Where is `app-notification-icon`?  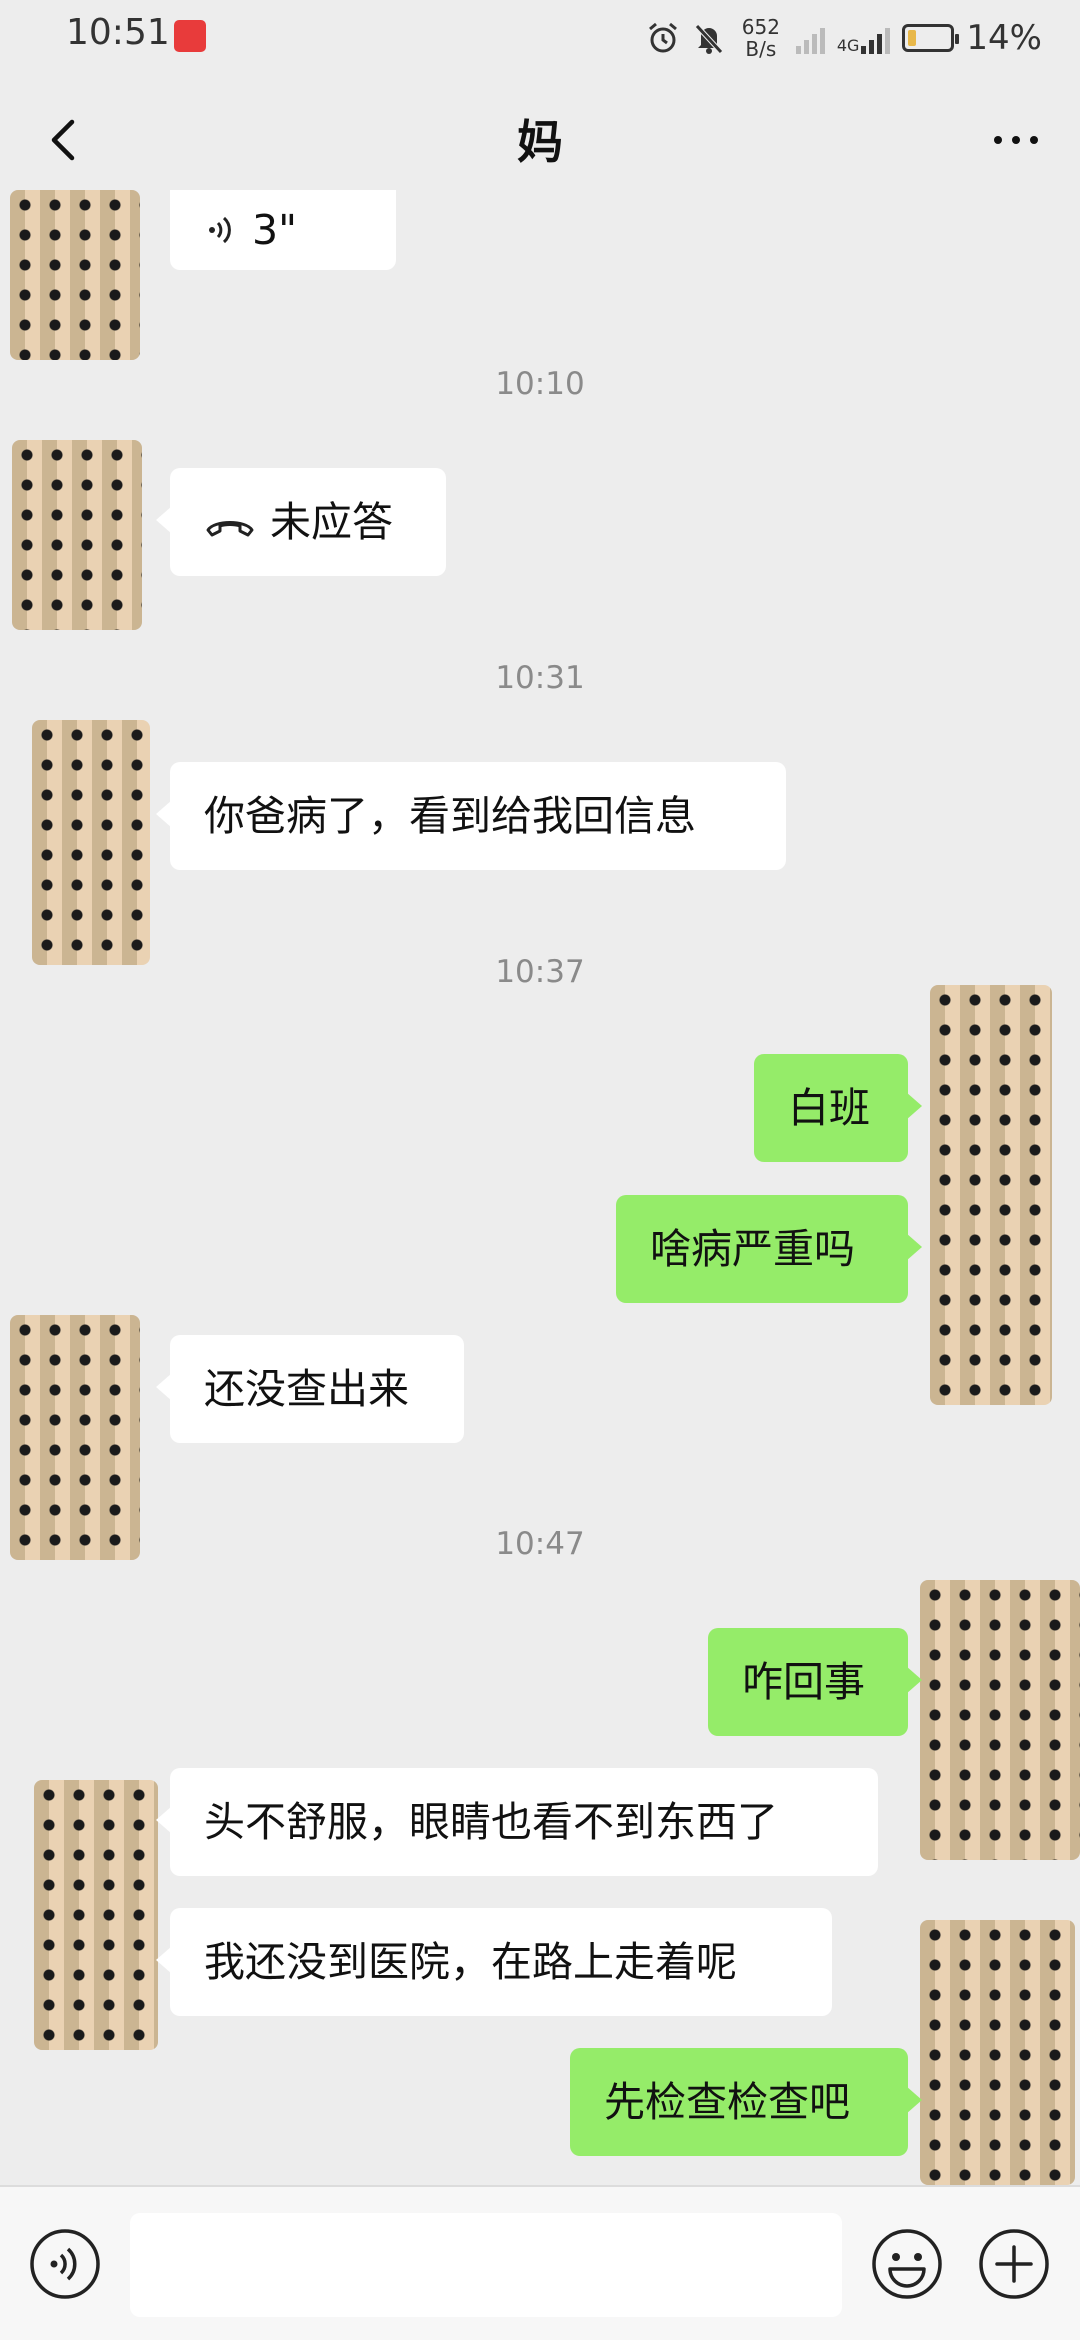 app-notification-icon is located at coordinates (190, 36).